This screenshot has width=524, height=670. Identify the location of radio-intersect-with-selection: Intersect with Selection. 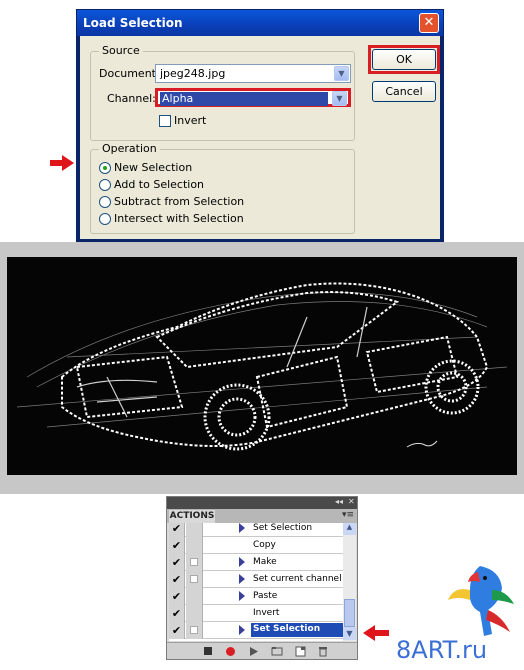
(171, 218).